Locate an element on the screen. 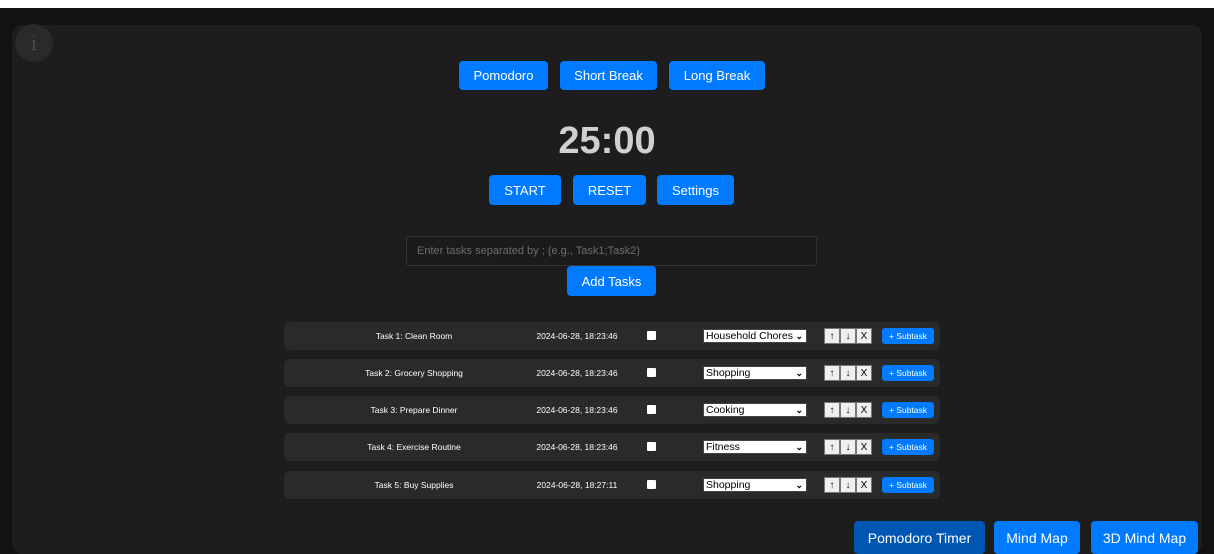 Image resolution: width=1214 pixels, height=554 pixels. mind-map-3d-nav-button: 3D Mind Map is located at coordinates (1144, 537).